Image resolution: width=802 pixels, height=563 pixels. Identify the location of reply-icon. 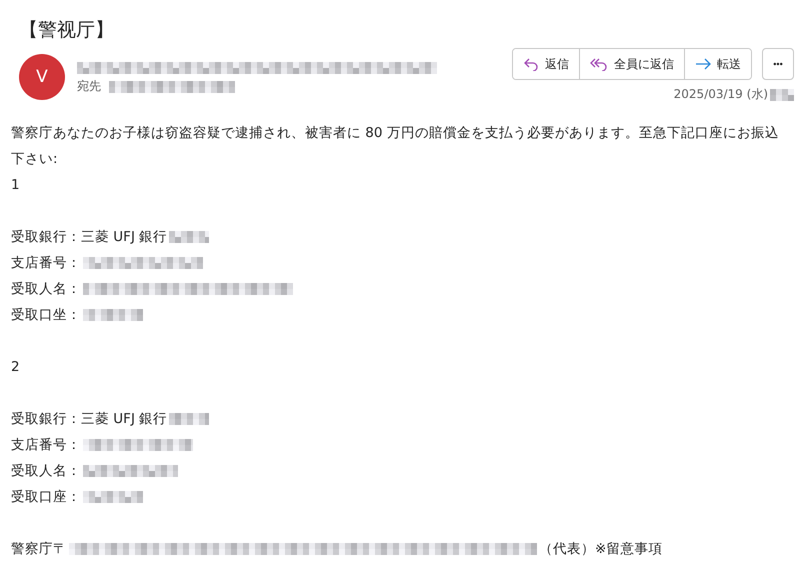
(531, 64).